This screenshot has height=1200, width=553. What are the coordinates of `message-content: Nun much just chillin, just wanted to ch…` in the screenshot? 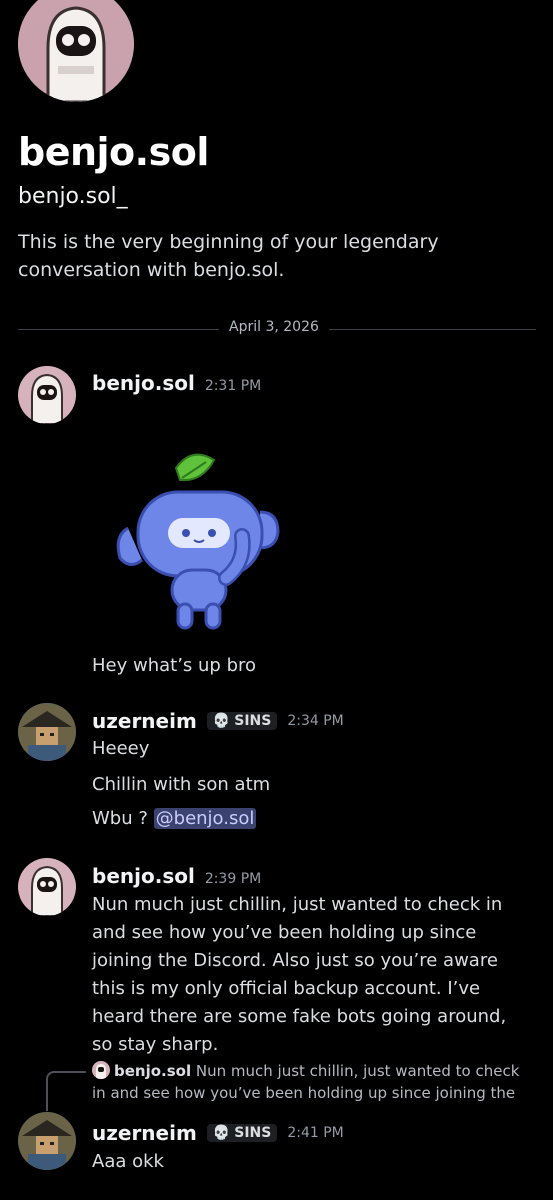 It's located at (299, 974).